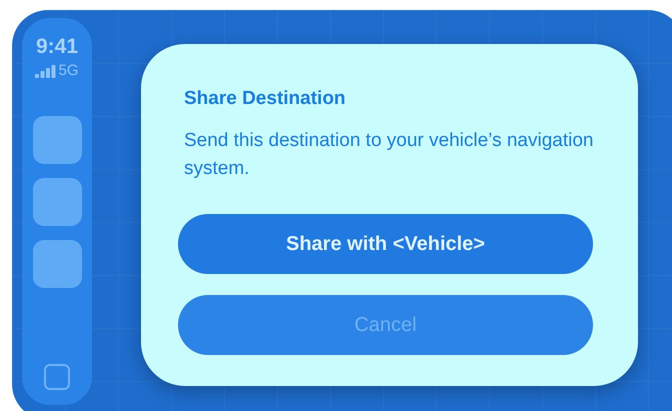  What do you see at coordinates (265, 99) in the screenshot?
I see `dialog-title: Share Destination` at bounding box center [265, 99].